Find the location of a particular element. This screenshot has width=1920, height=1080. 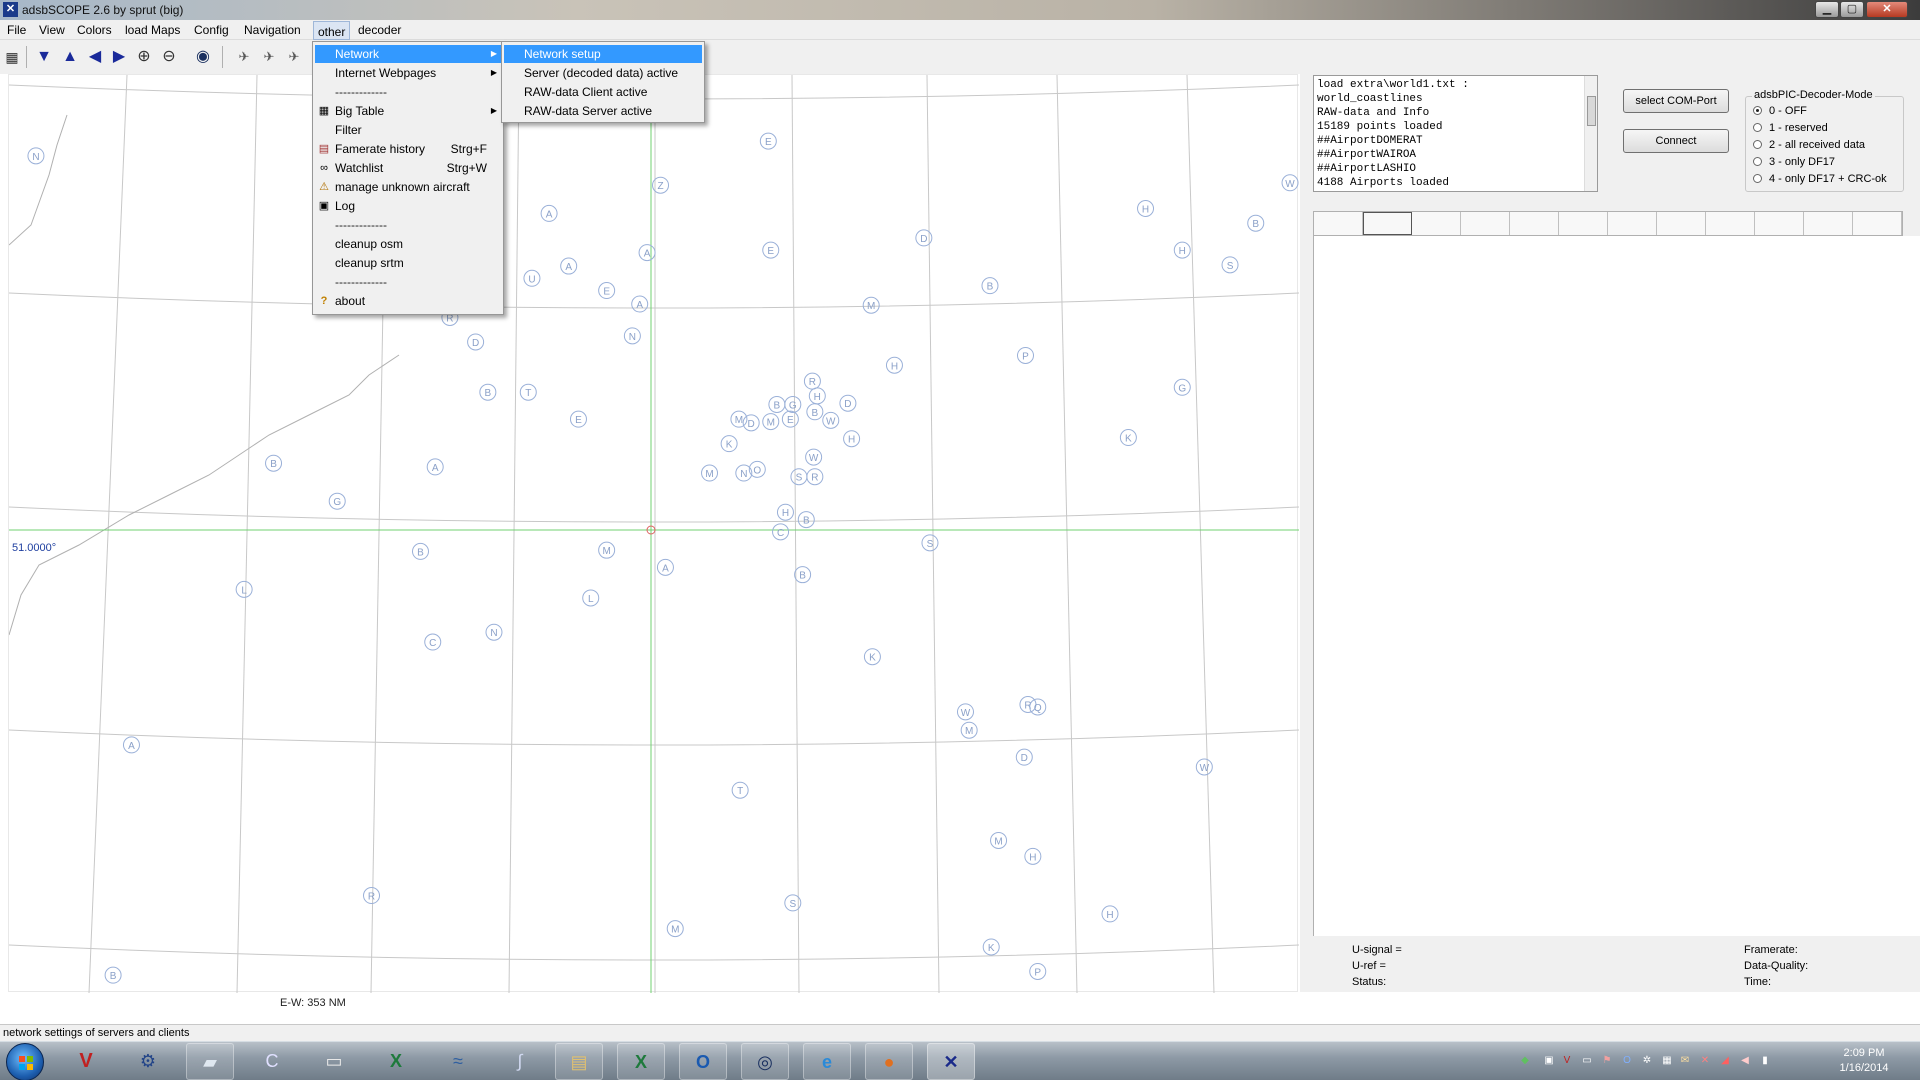

nav-up-icon: ▲ is located at coordinates (70, 57).